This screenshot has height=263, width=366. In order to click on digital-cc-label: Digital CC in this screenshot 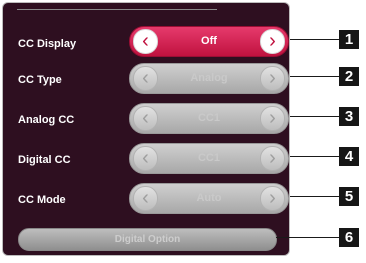, I will do `click(44, 160)`.